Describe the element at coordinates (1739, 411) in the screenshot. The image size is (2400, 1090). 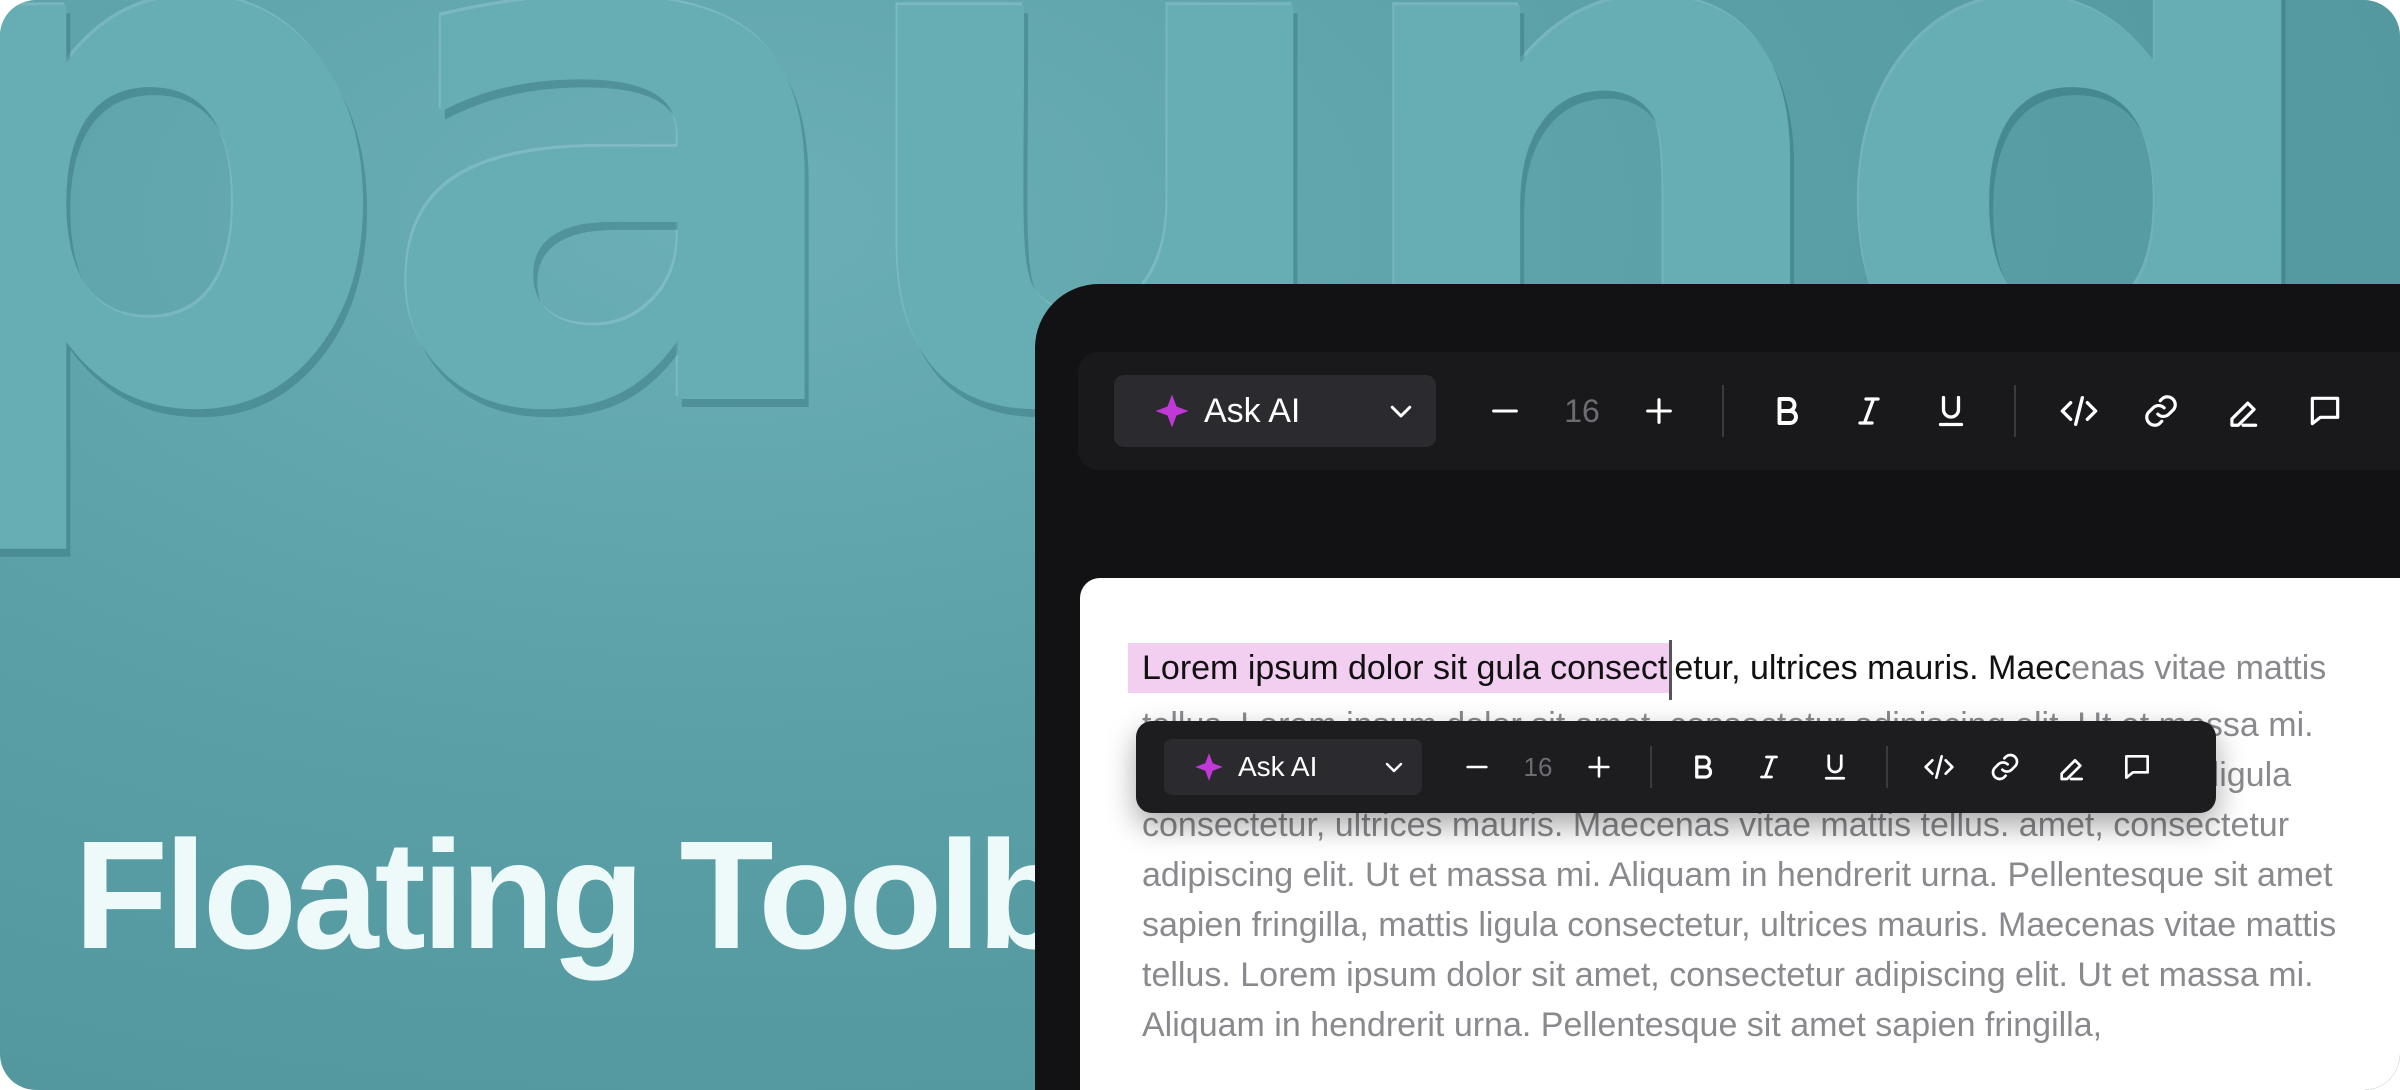
I see `main-toolbar: Ask AI 16` at that location.